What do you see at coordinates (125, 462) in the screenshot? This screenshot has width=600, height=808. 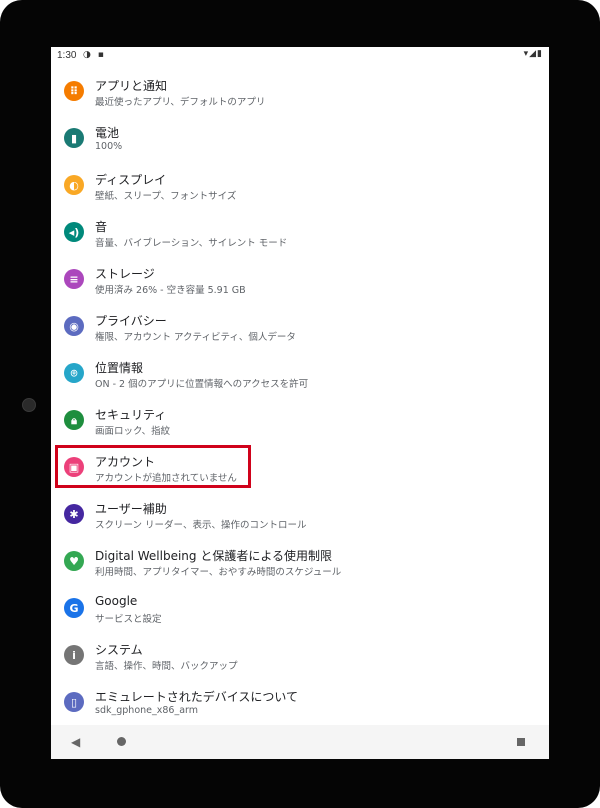 I see `settings-item-title: アカウント` at bounding box center [125, 462].